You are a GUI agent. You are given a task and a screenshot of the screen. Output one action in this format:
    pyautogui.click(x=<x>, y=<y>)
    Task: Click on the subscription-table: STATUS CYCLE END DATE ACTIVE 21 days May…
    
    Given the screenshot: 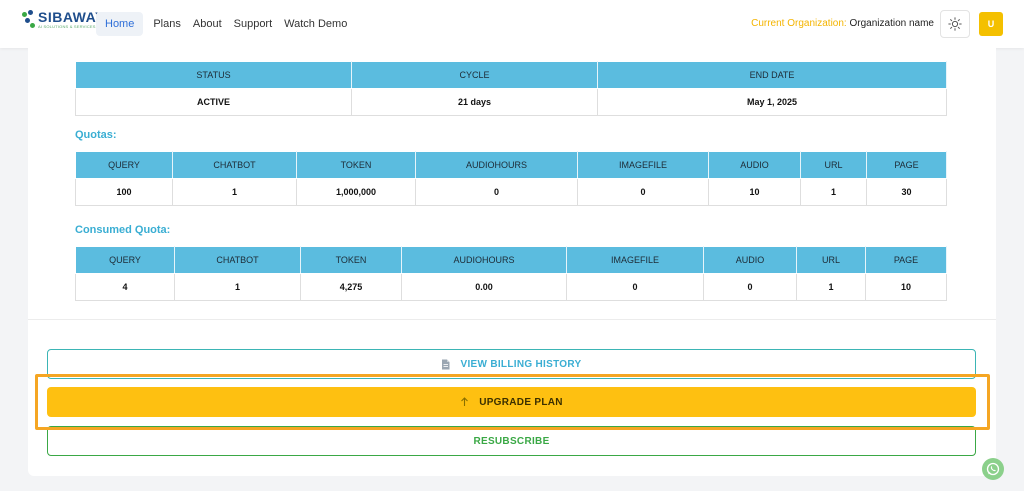 What is the action you would take?
    pyautogui.click(x=511, y=88)
    